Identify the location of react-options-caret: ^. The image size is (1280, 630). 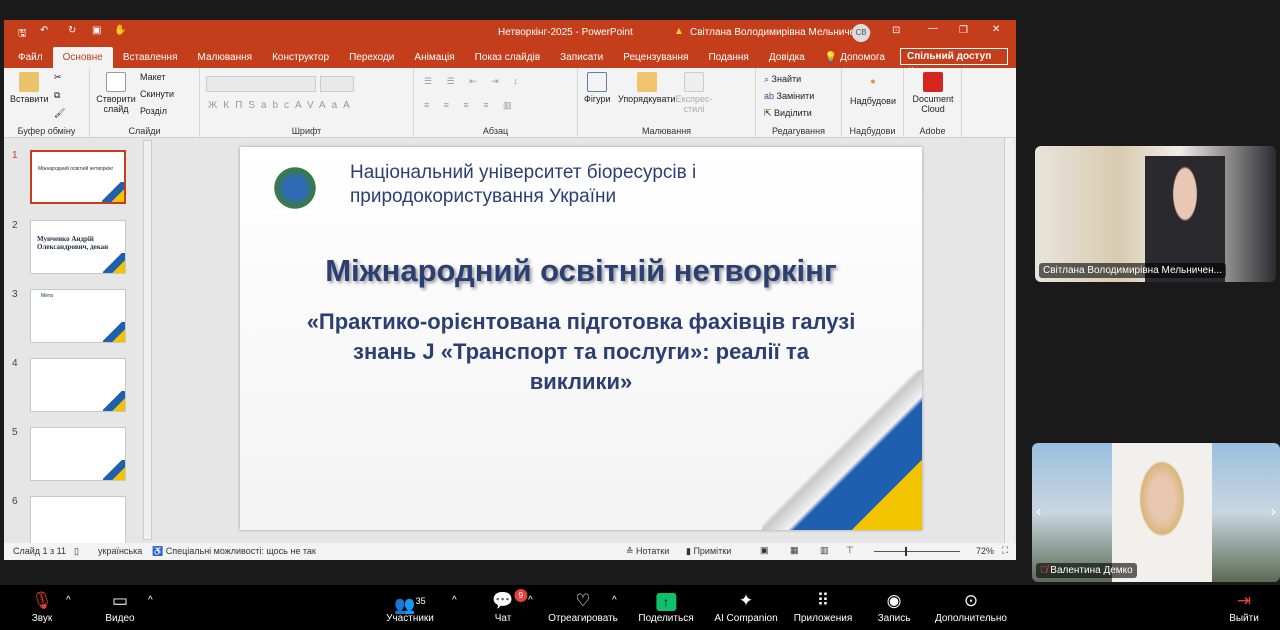
(614, 600).